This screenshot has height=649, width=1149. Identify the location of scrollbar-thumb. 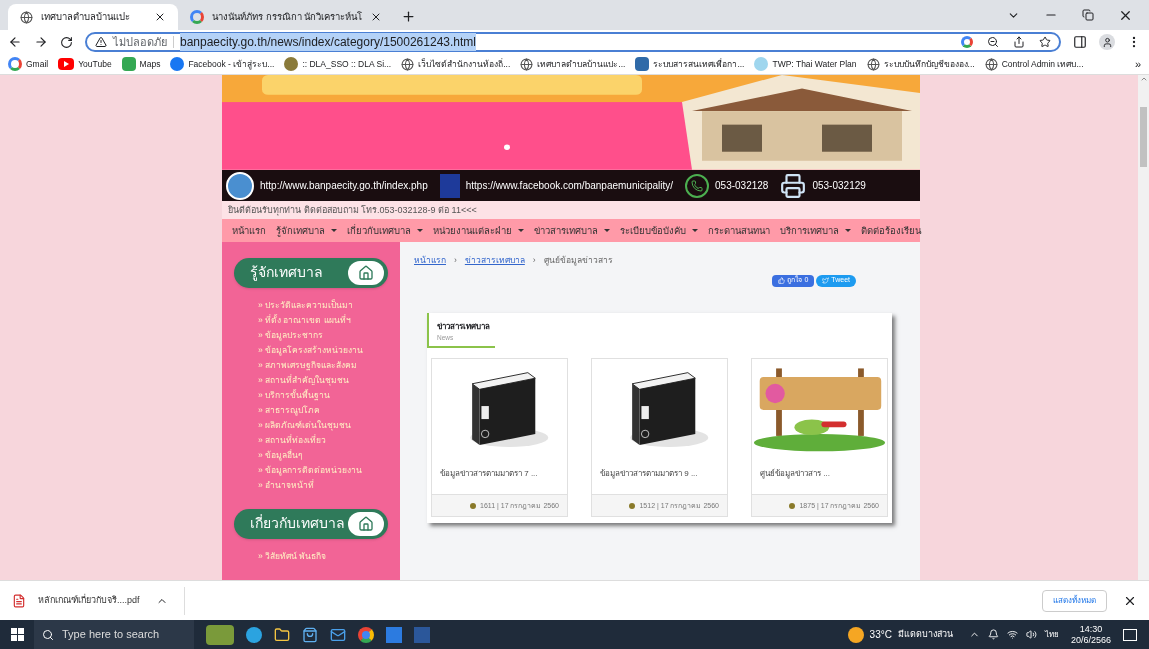
(1143, 137).